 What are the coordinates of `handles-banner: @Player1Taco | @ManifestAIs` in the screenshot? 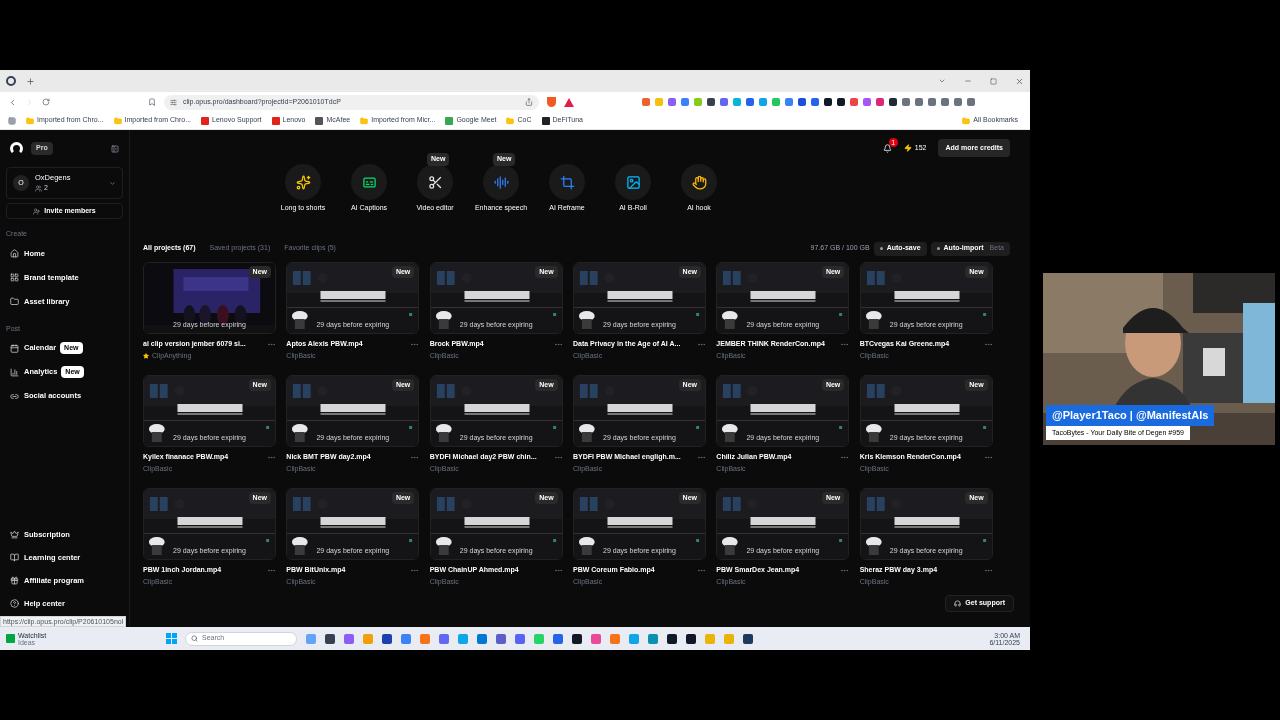 It's located at (1130, 415).